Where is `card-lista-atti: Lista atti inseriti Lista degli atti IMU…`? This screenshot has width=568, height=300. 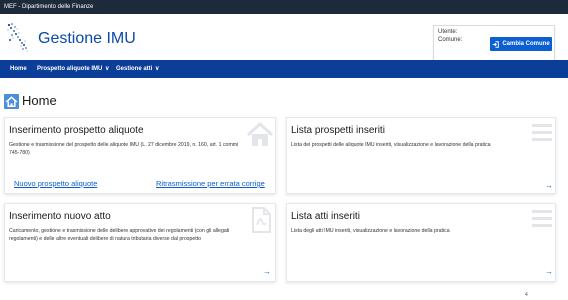
card-lista-atti: Lista atti inseriti Lista degli atti IMU… is located at coordinates (421, 242).